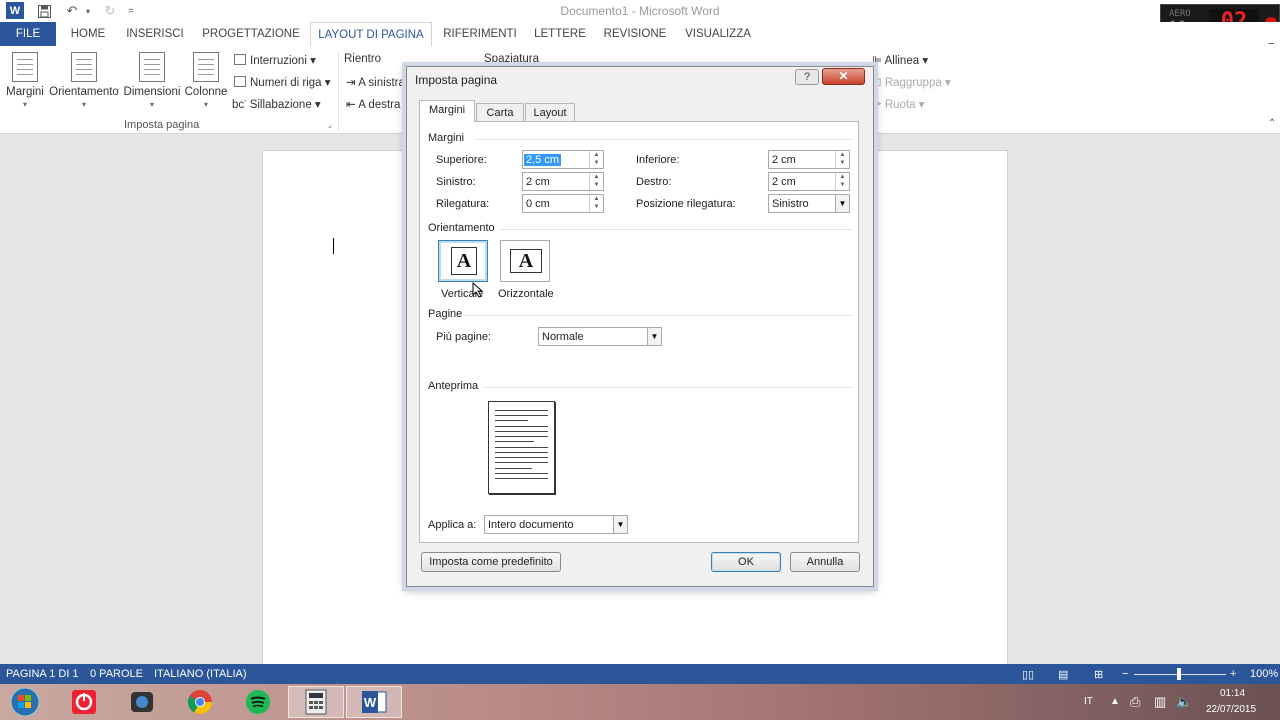 The height and width of the screenshot is (720, 1280). I want to click on minimize-icon: −, so click(1271, 44).